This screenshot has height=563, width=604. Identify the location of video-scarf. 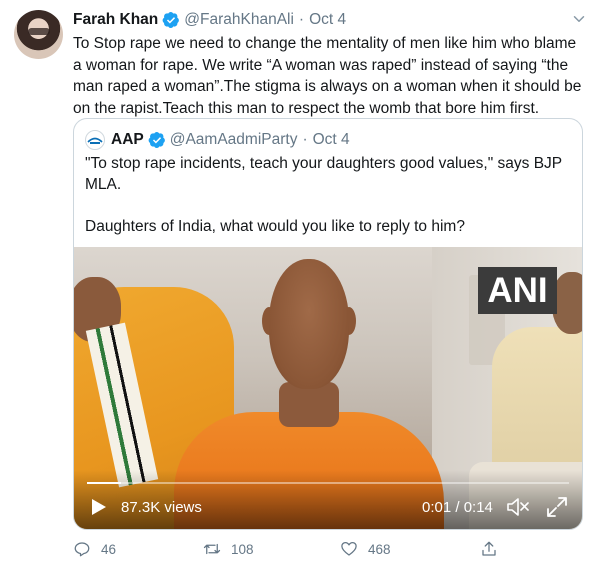
(122, 405).